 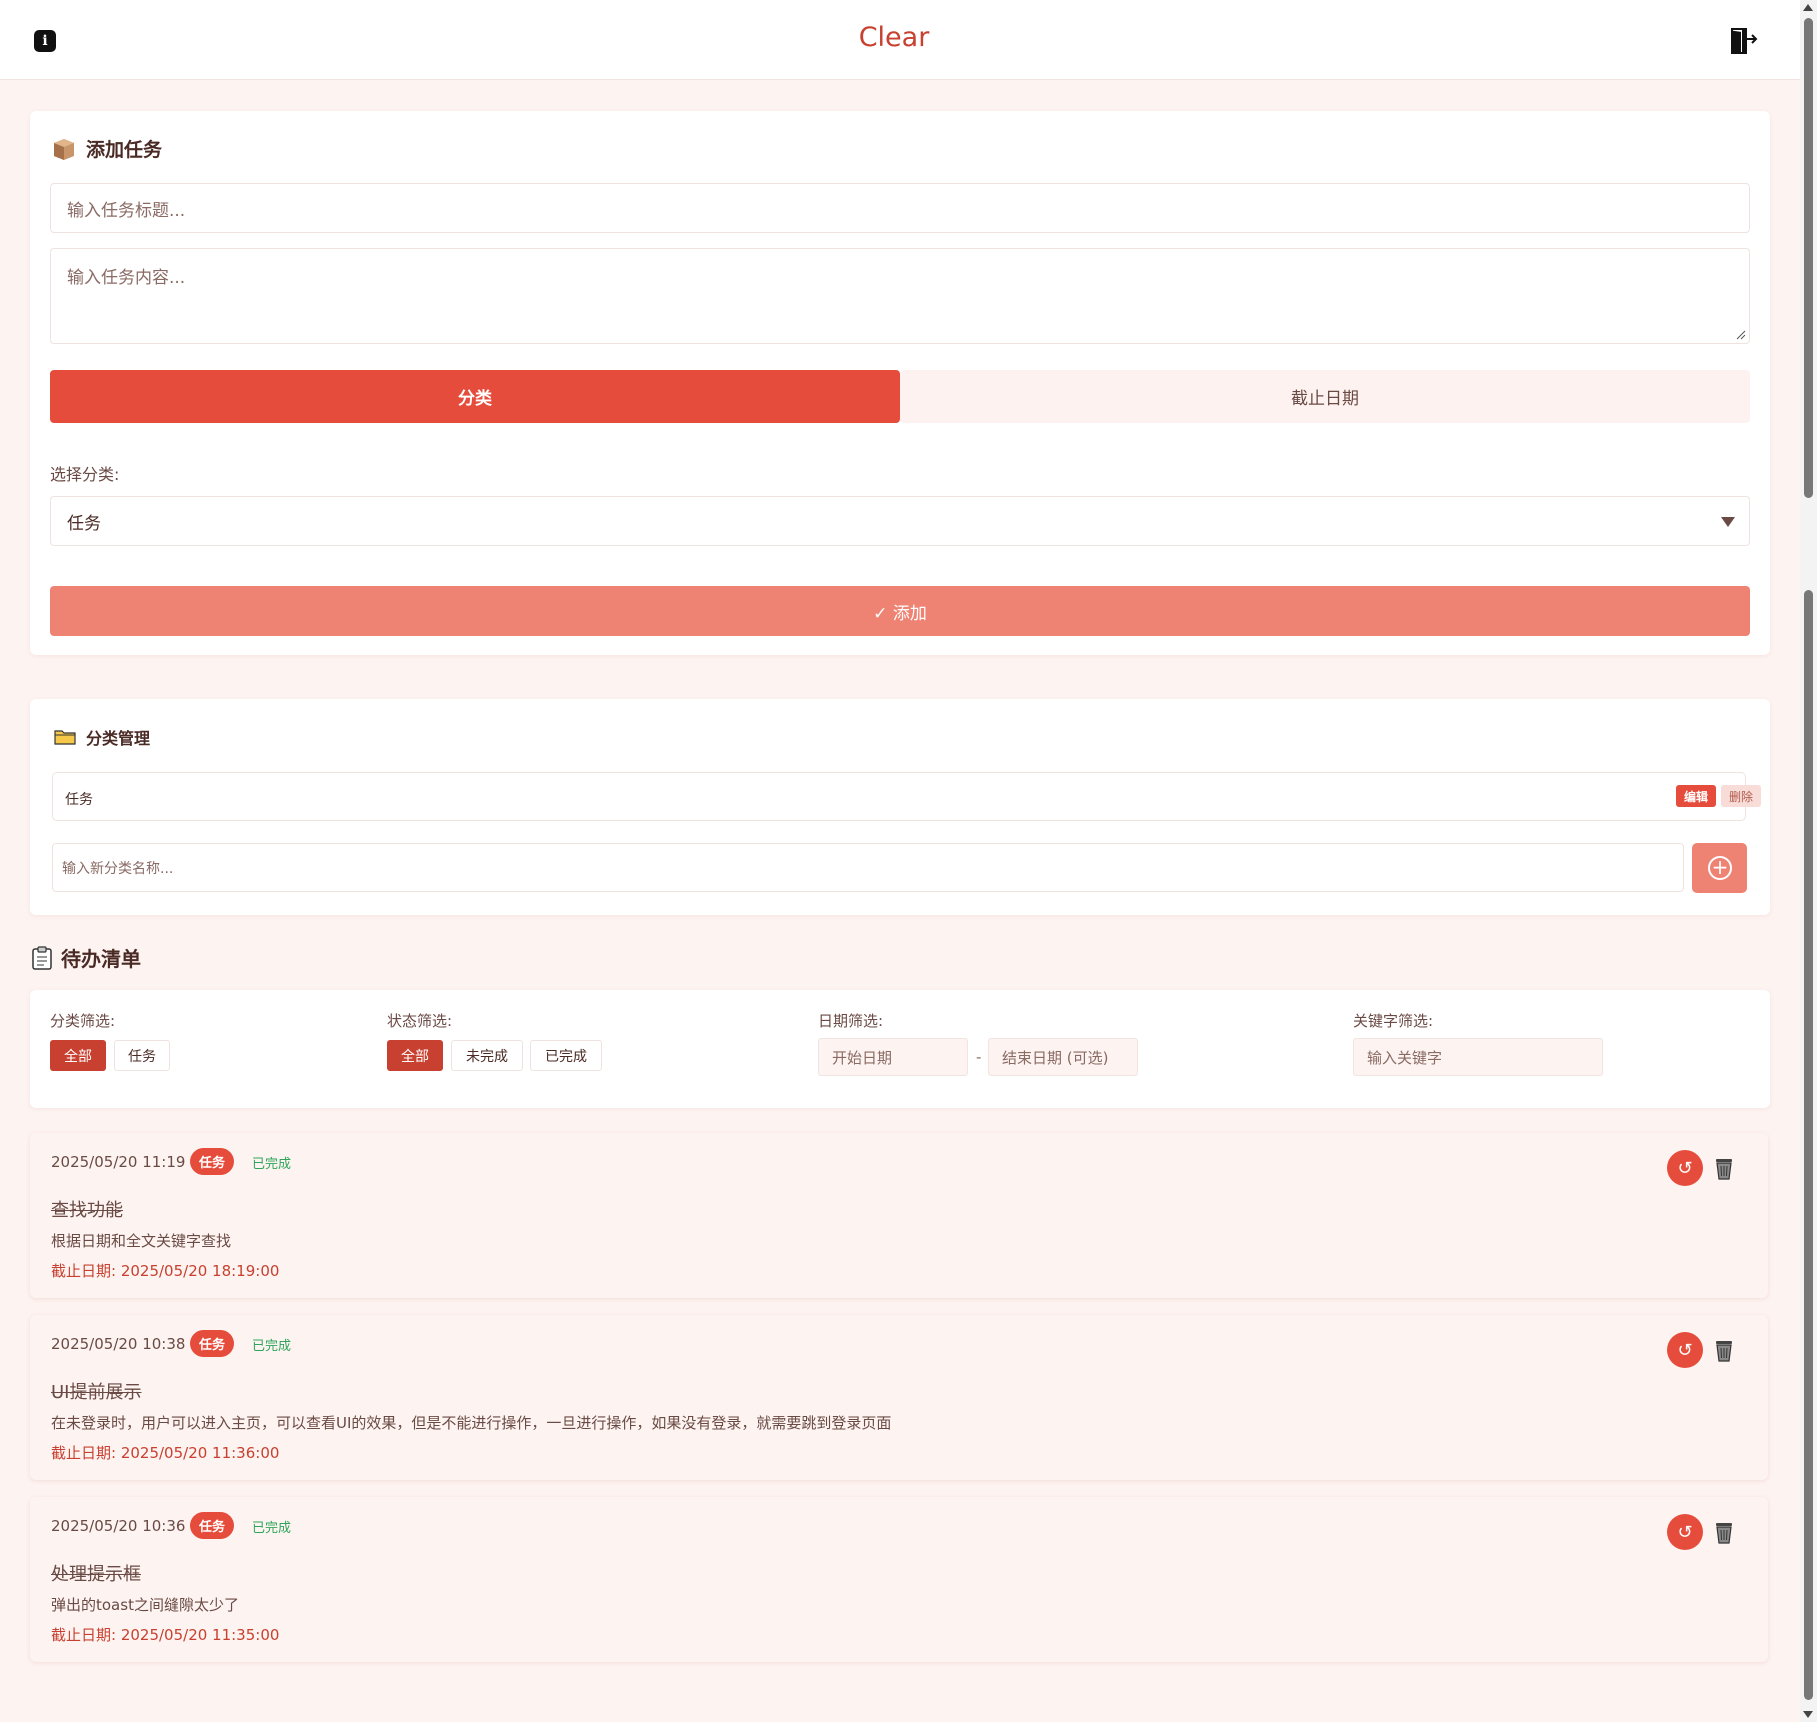 What do you see at coordinates (165, 1271) in the screenshot?
I see `task-deadline: 截止日期: 2025/05/20 18:19:00` at bounding box center [165, 1271].